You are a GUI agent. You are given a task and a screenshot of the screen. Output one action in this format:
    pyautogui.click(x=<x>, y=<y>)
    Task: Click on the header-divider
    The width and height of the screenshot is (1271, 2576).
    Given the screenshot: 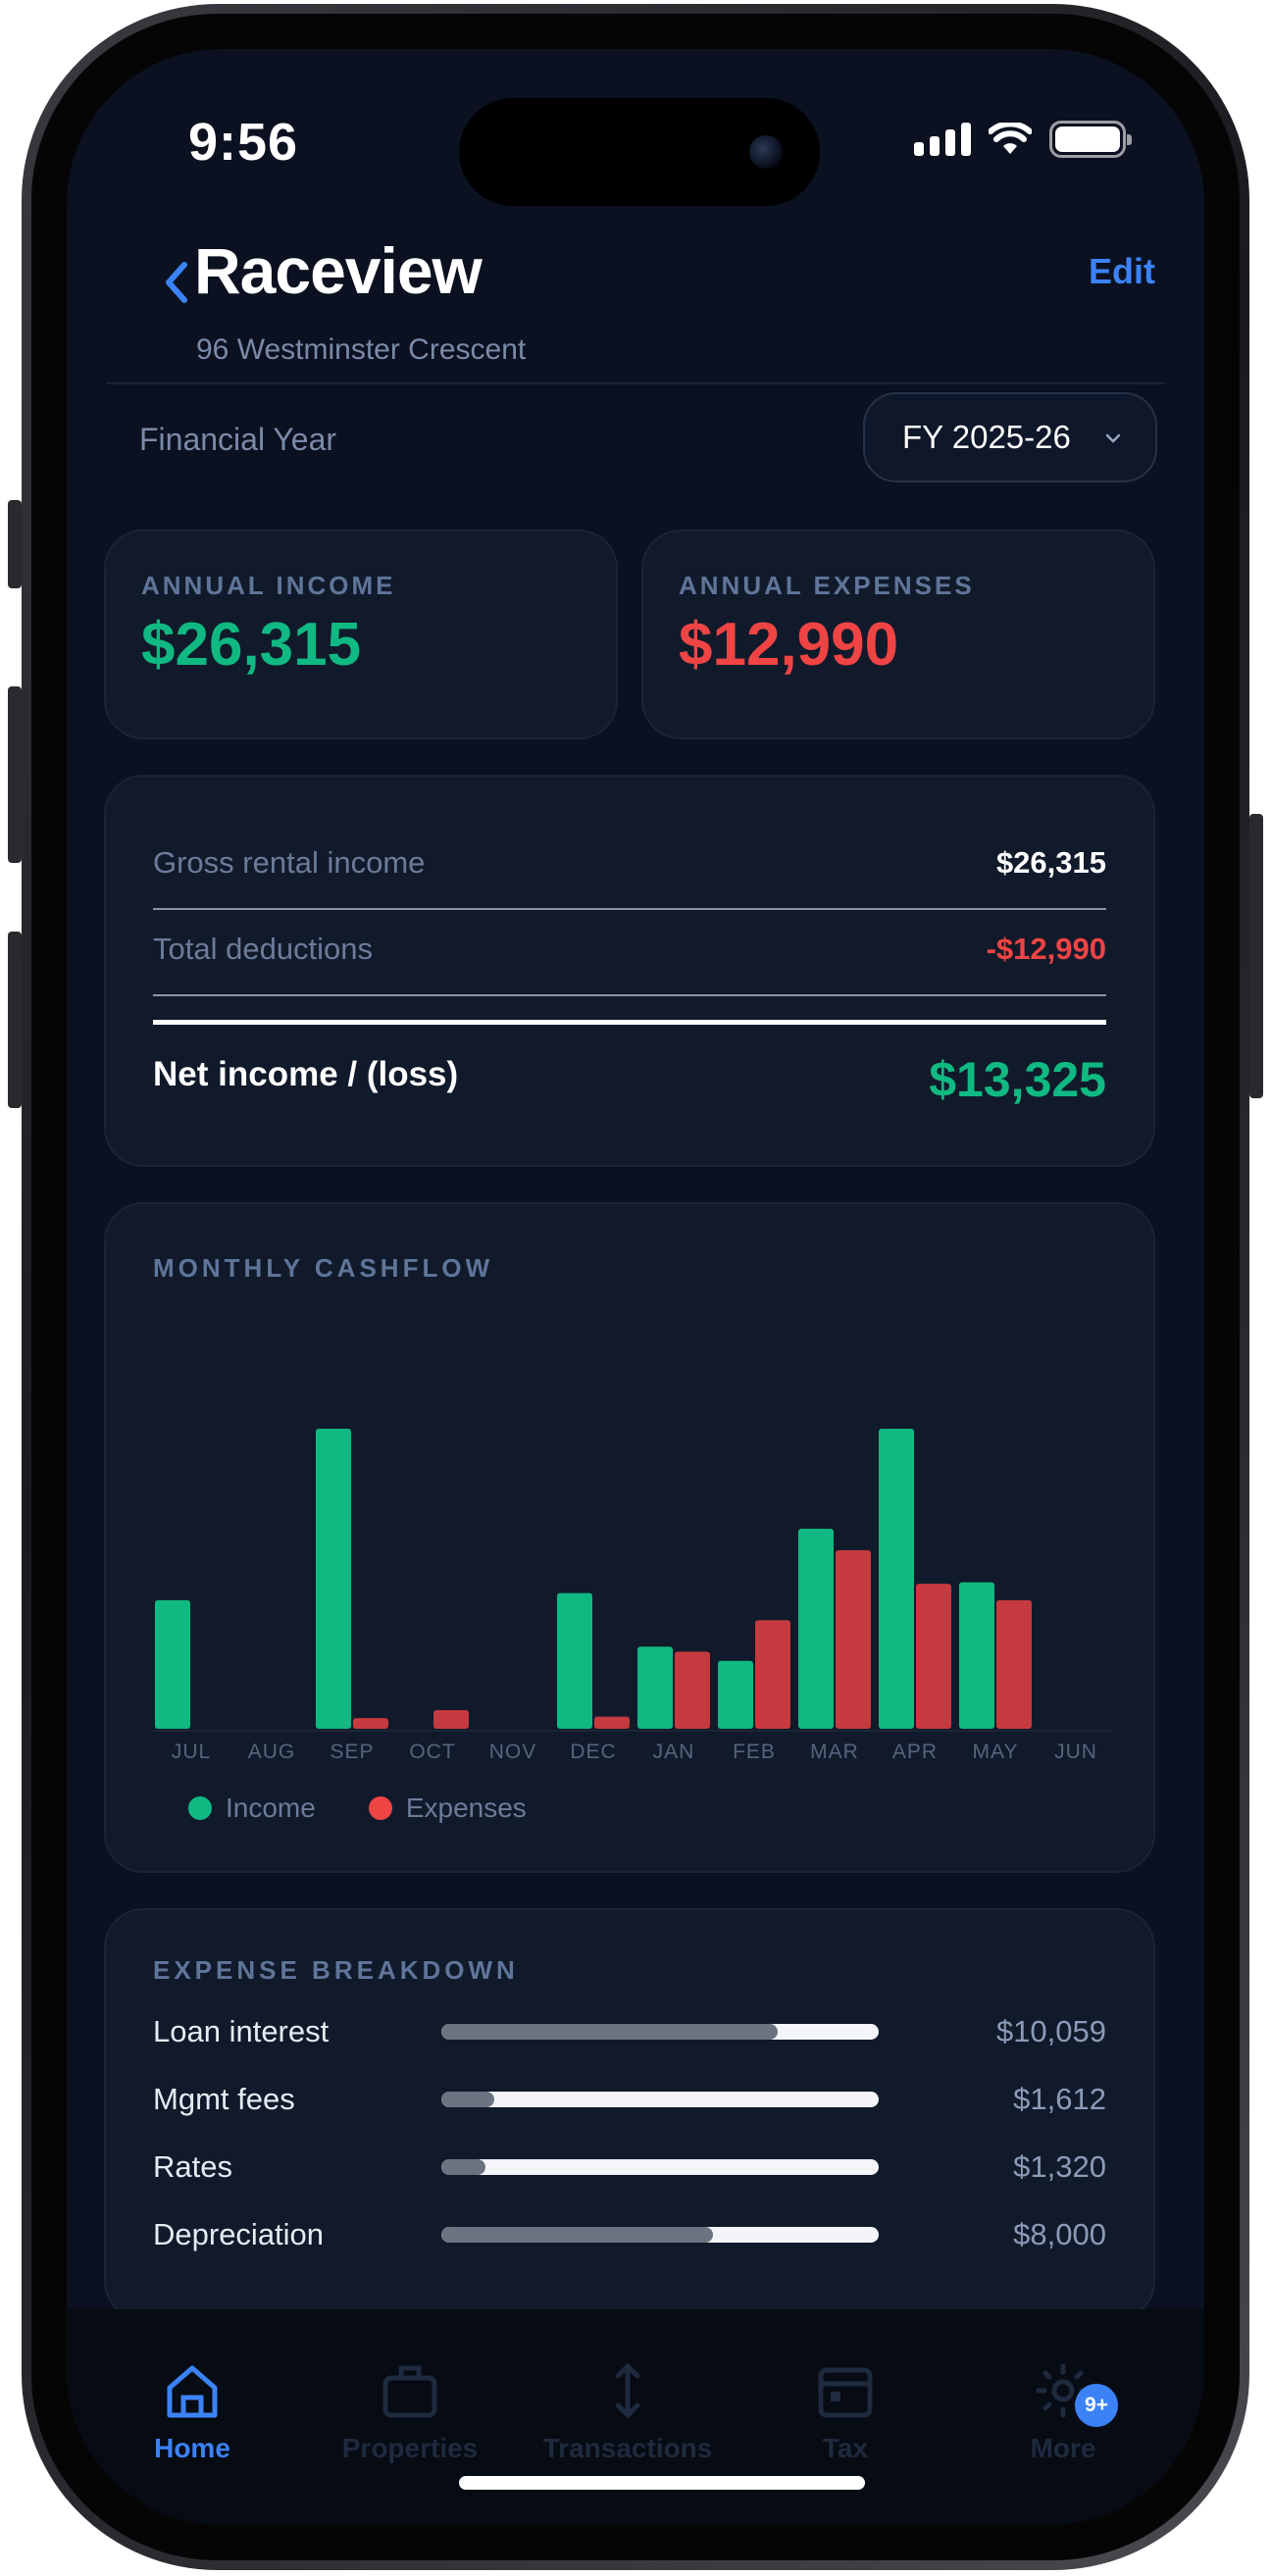 What is the action you would take?
    pyautogui.click(x=636, y=383)
    